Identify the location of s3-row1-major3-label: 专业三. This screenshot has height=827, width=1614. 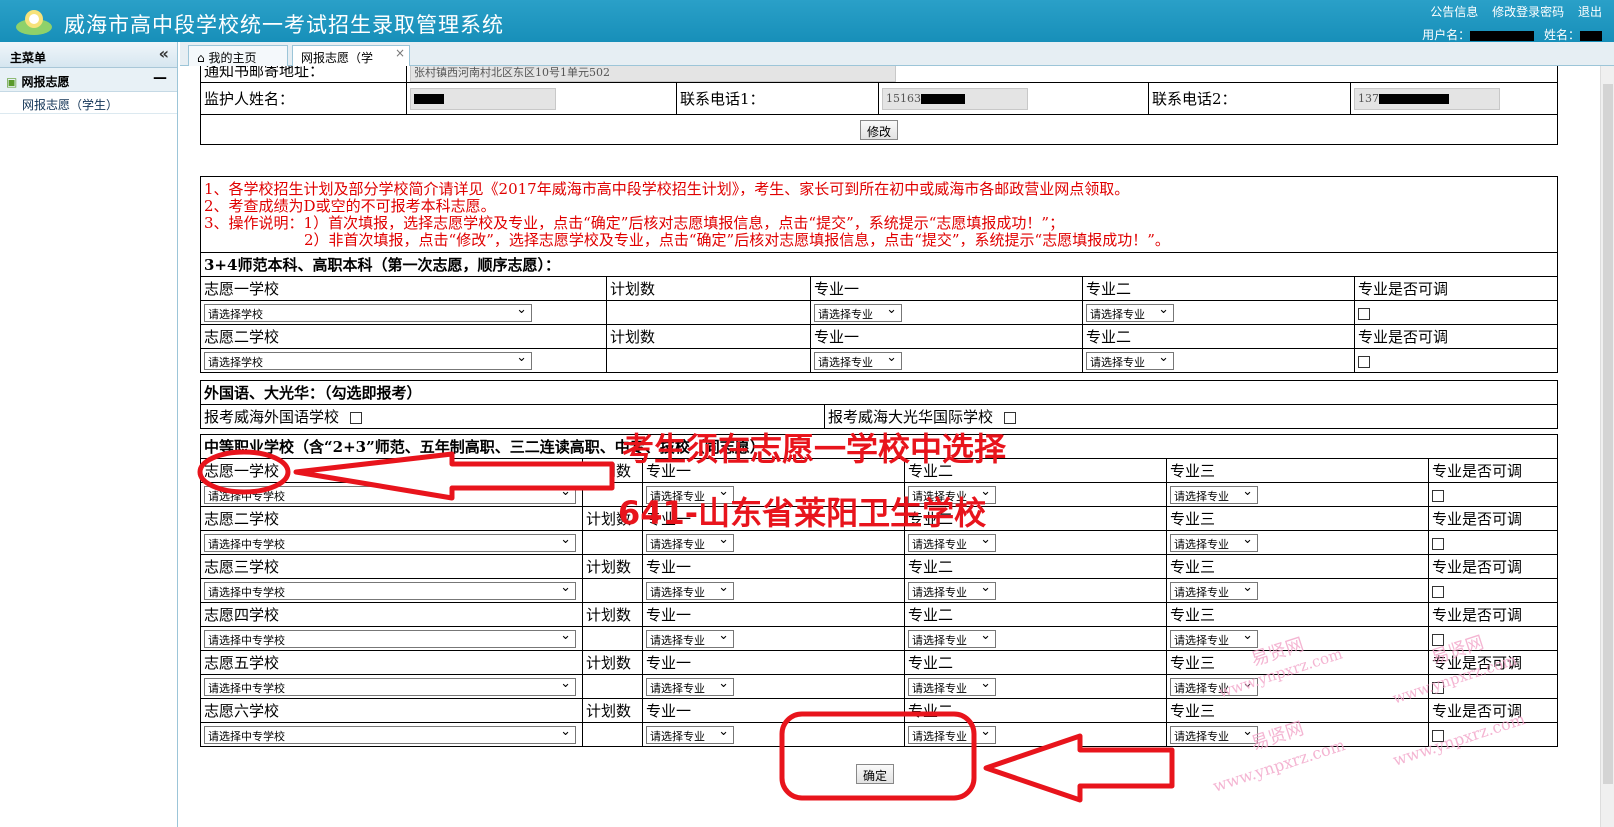
(1297, 470).